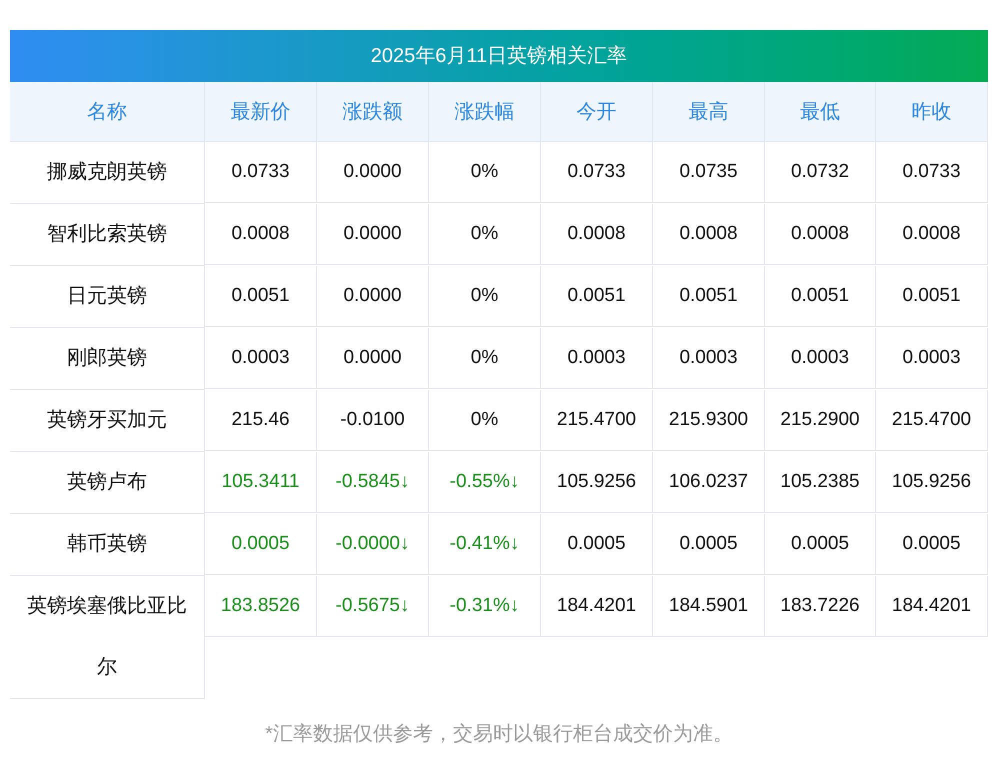  Describe the element at coordinates (820, 420) in the screenshot. I see `table-cell: 215.2900` at that location.